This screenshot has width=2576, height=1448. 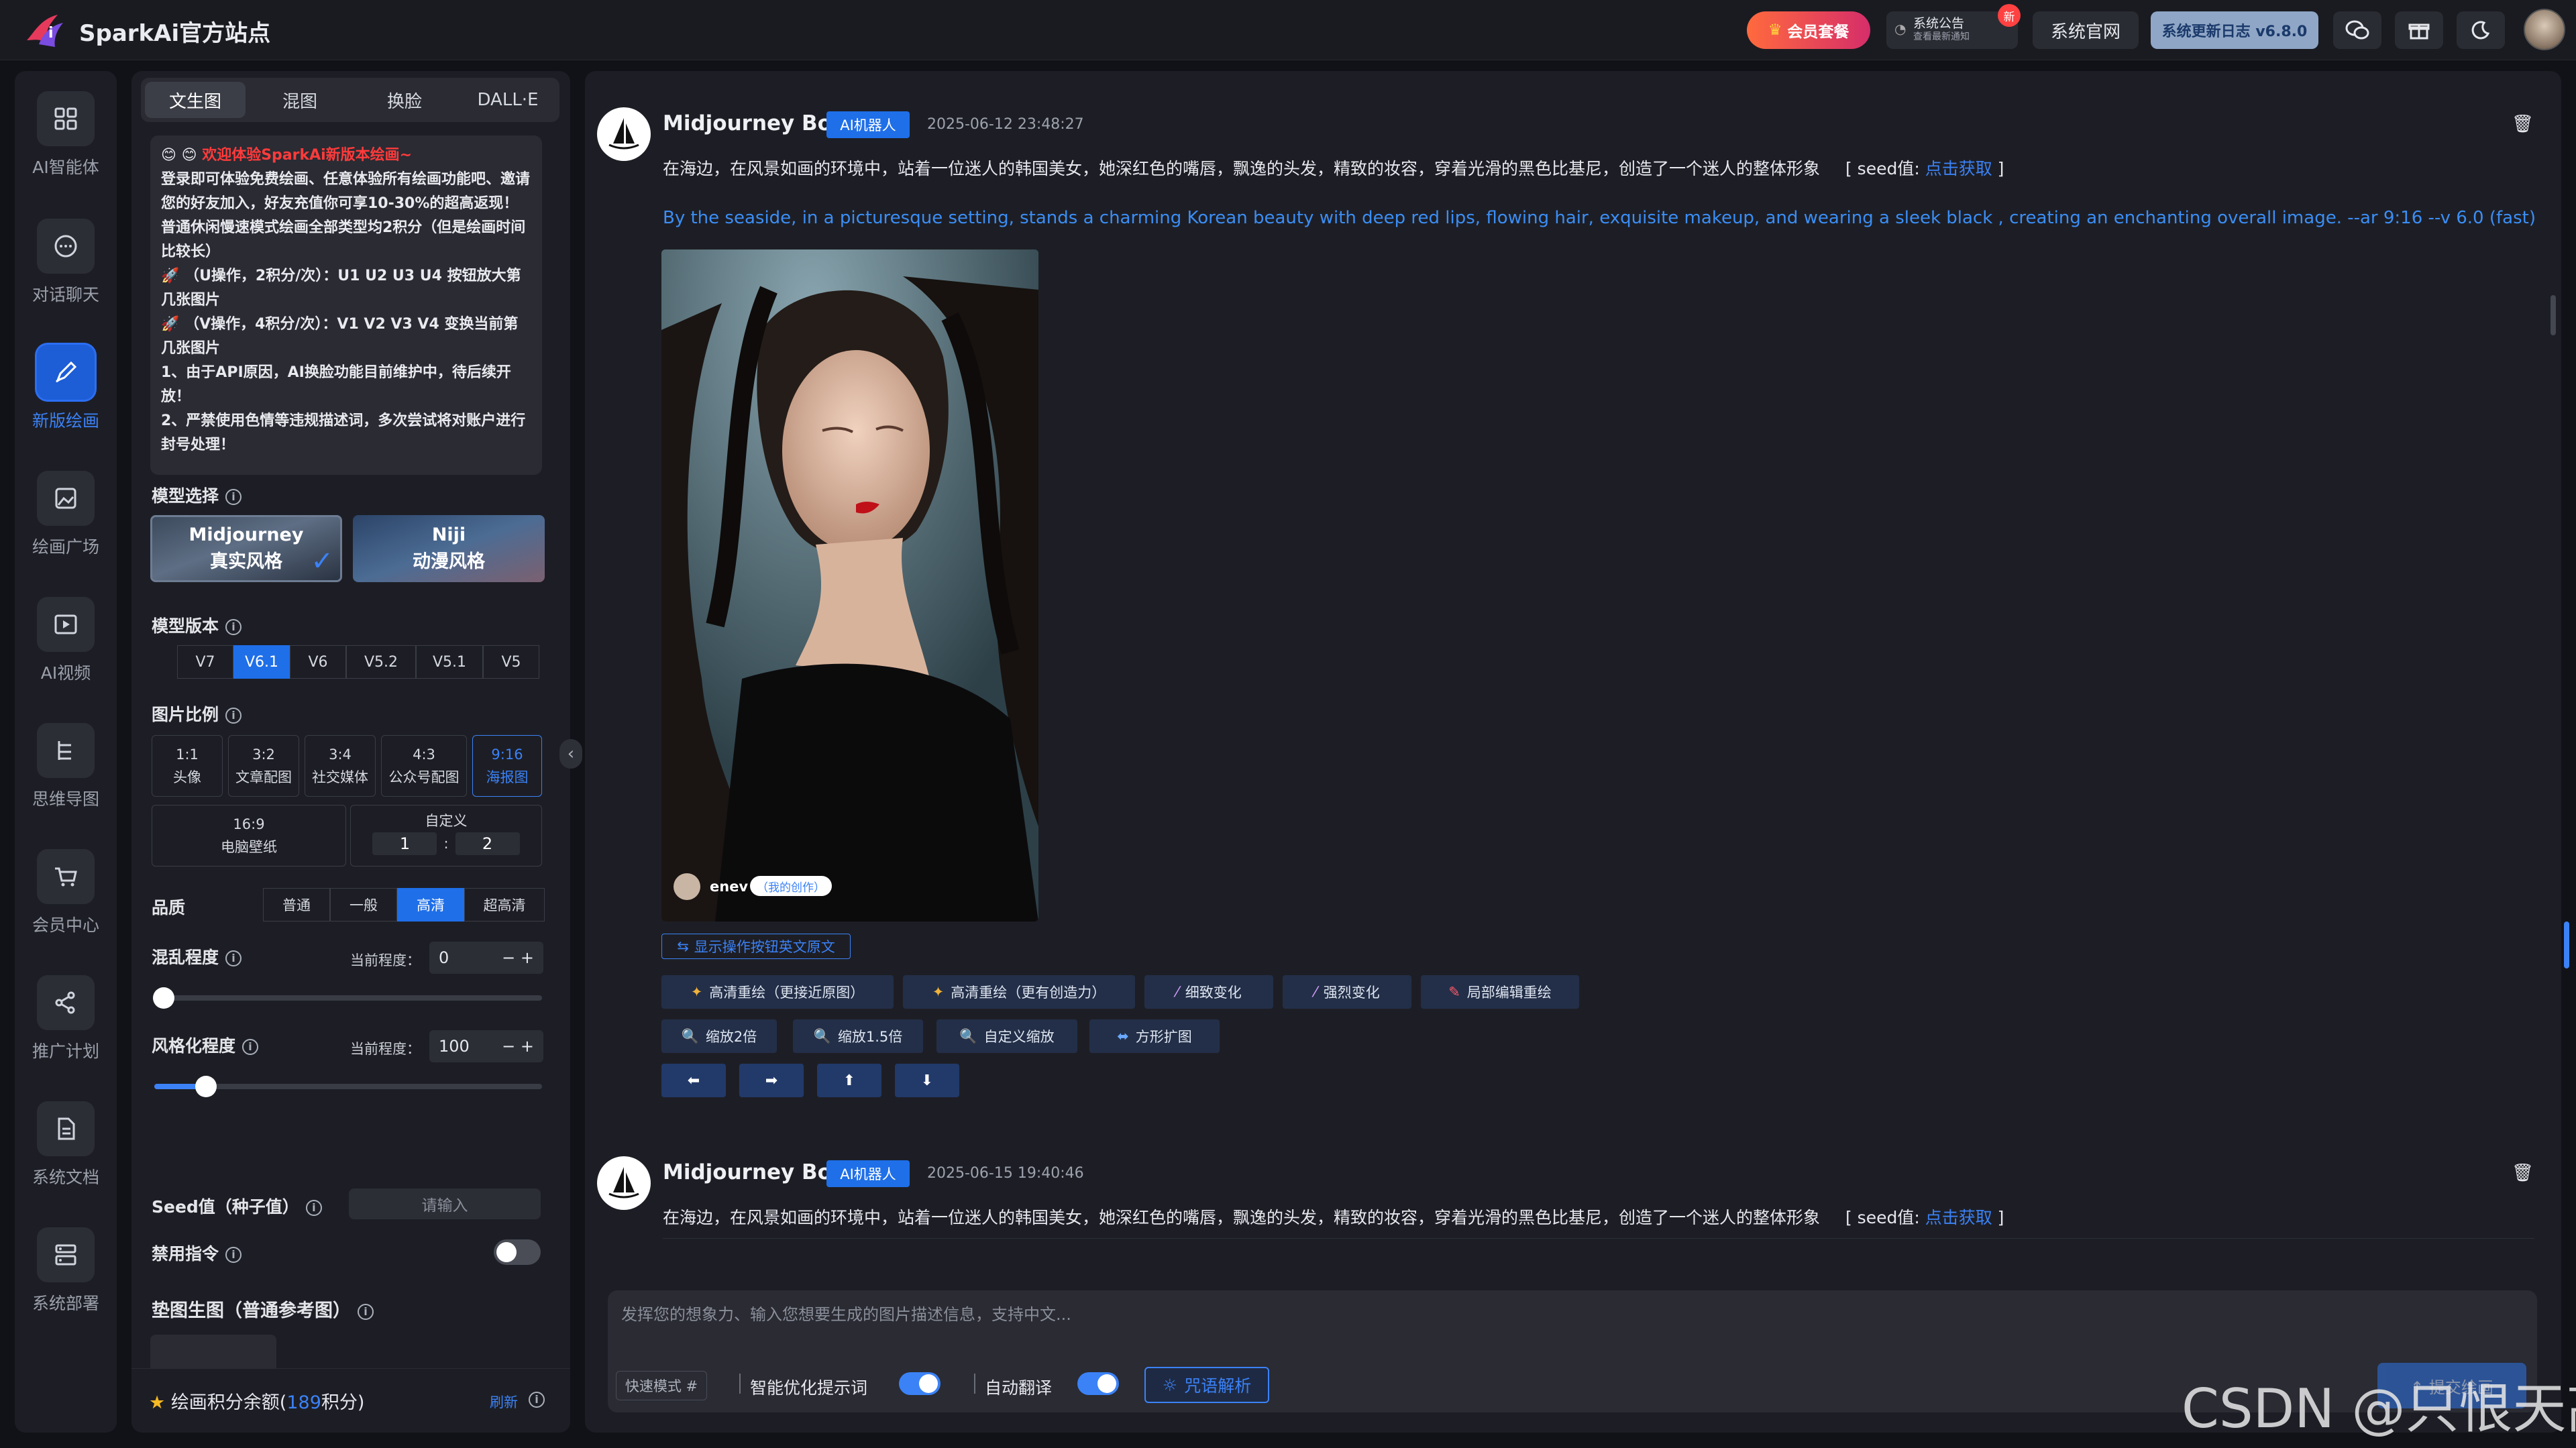 I want to click on pan-down-button: ⬇, so click(x=927, y=1080).